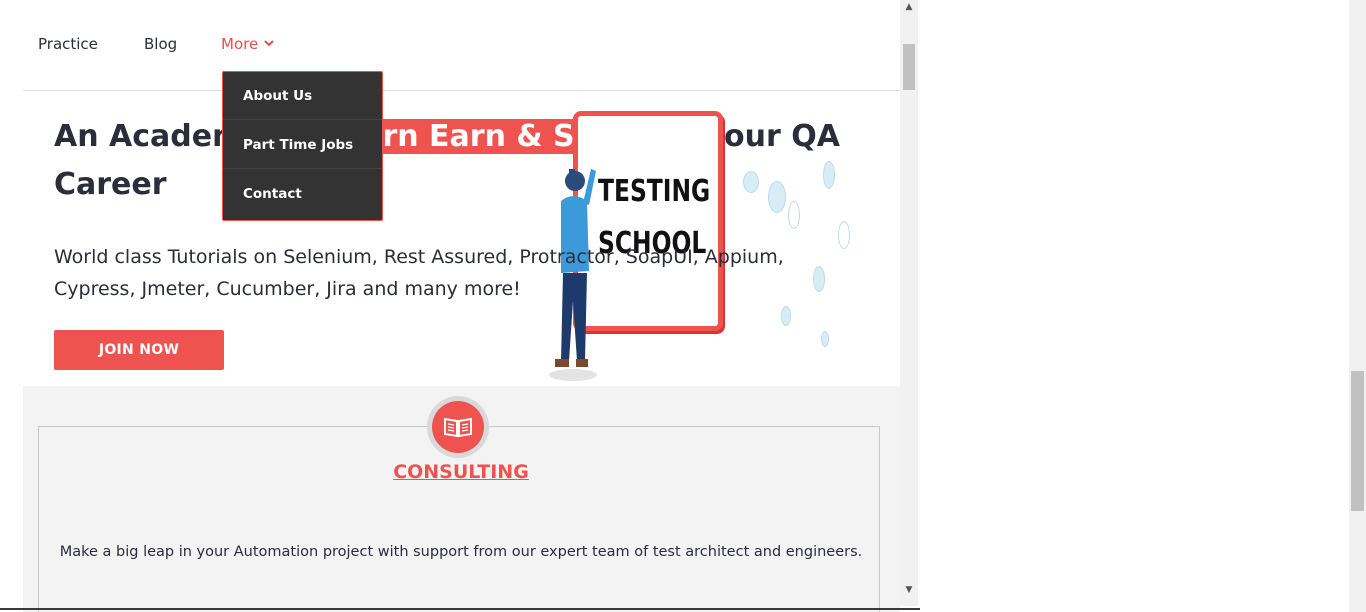 The height and width of the screenshot is (612, 1366). I want to click on scroll-down-arrow-icon: ▼, so click(909, 590).